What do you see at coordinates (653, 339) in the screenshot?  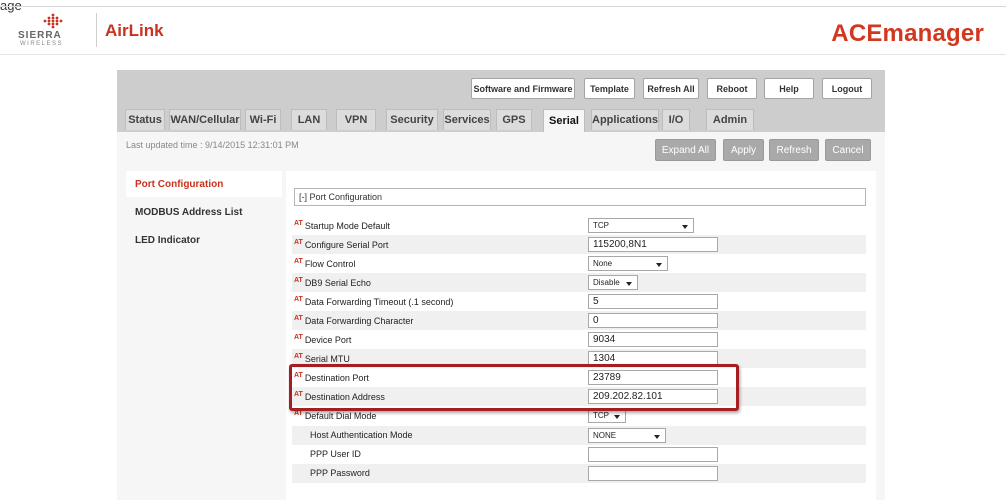 I see `device-port-input: 9034` at bounding box center [653, 339].